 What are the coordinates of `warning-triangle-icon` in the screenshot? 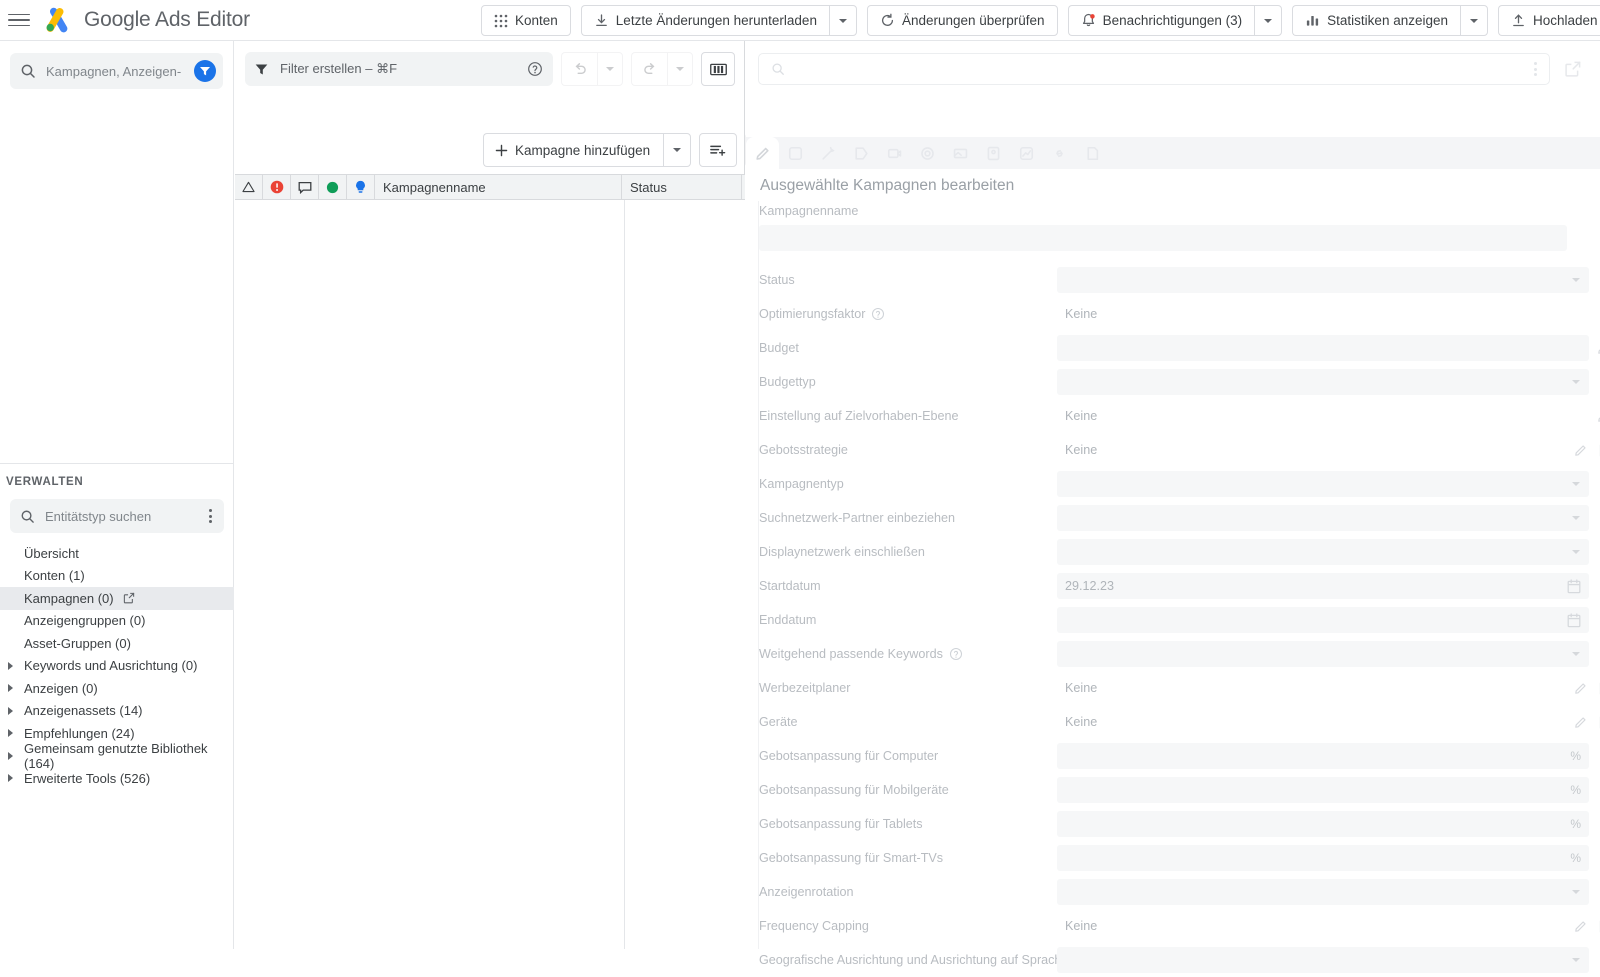 It's located at (249, 187).